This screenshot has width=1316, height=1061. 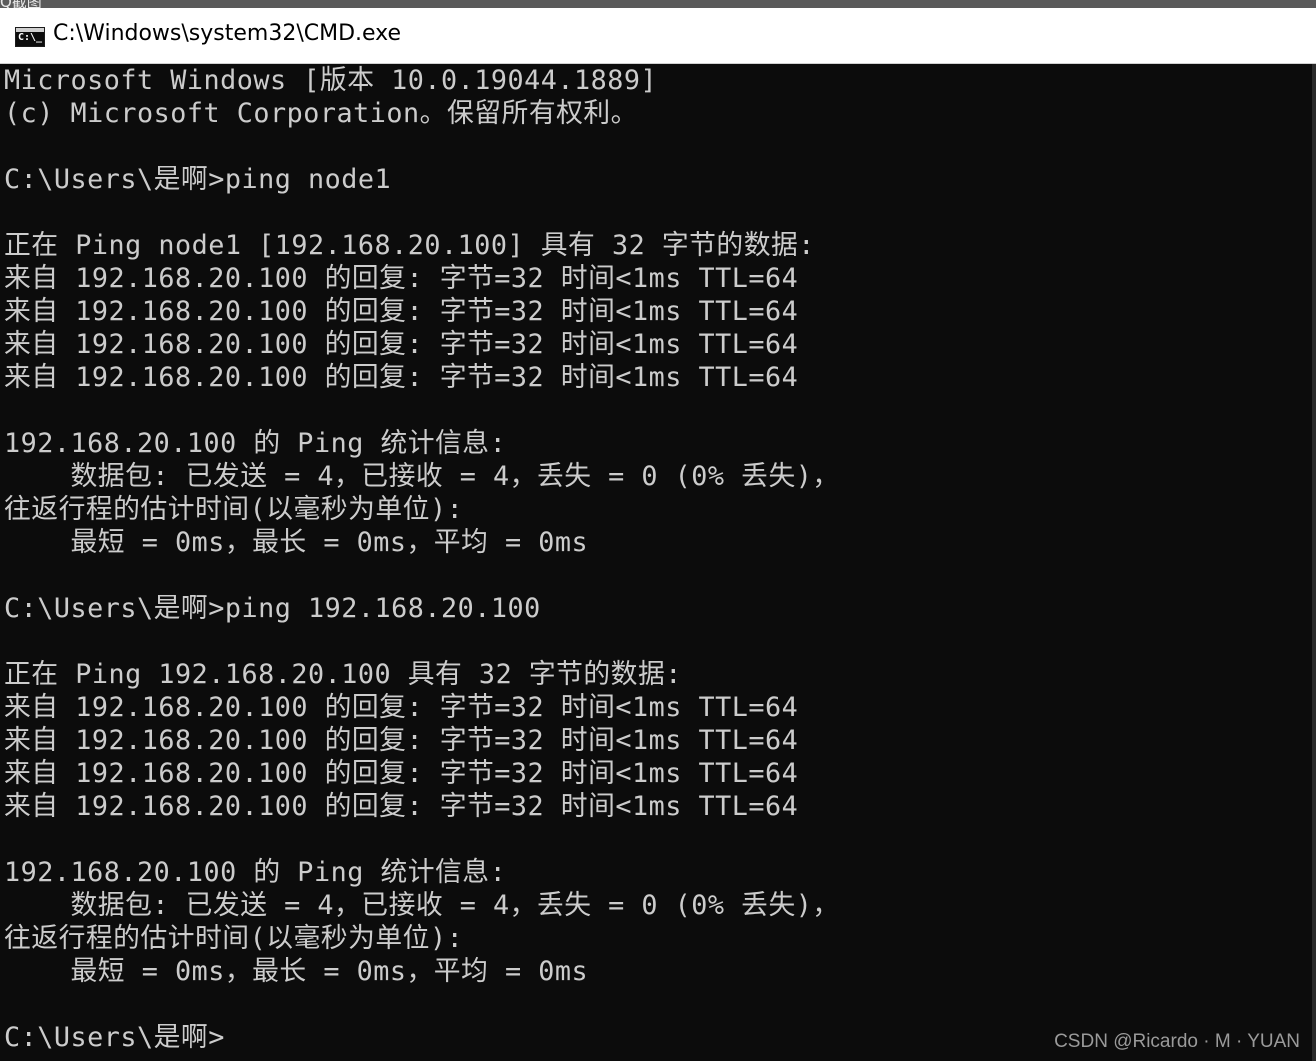 I want to click on cmd-icon: C:\_, so click(x=30, y=37).